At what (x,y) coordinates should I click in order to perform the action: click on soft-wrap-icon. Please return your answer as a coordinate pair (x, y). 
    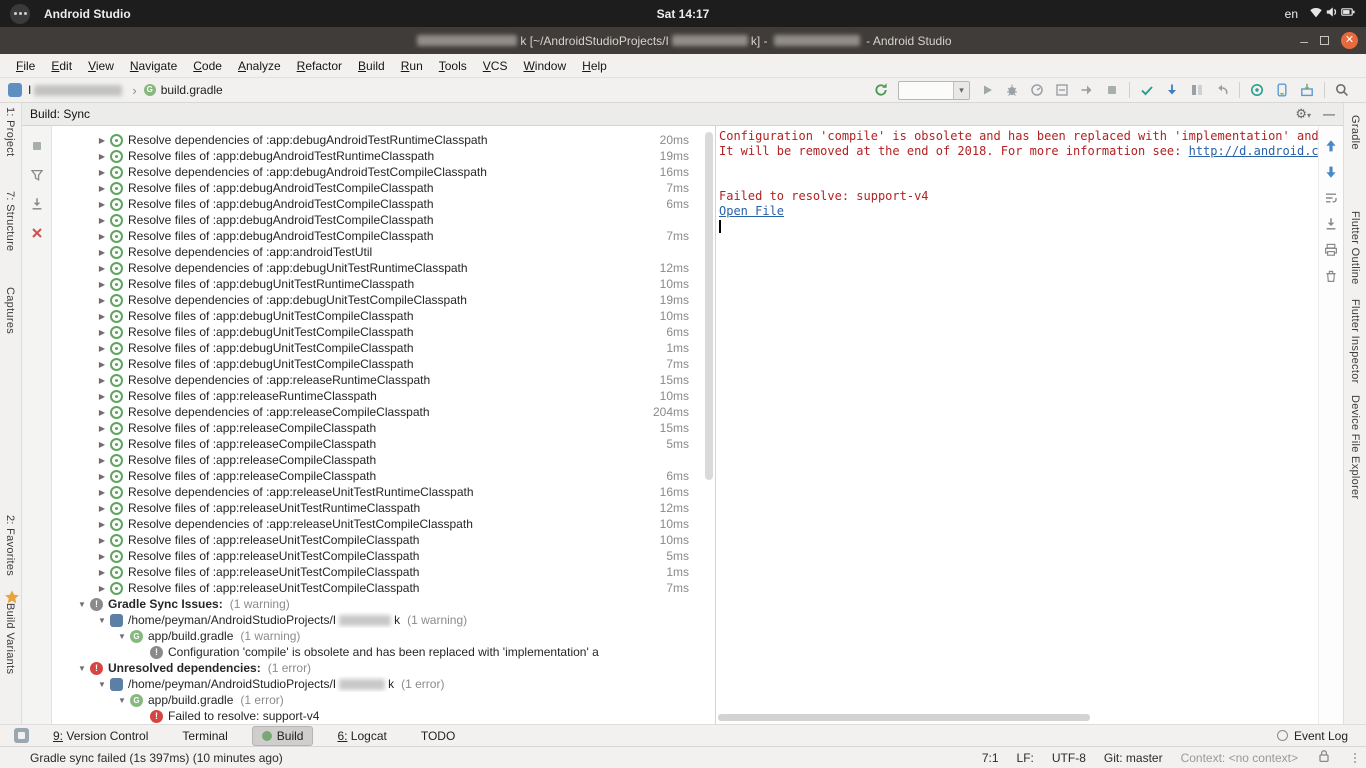
    Looking at the image, I should click on (1331, 198).